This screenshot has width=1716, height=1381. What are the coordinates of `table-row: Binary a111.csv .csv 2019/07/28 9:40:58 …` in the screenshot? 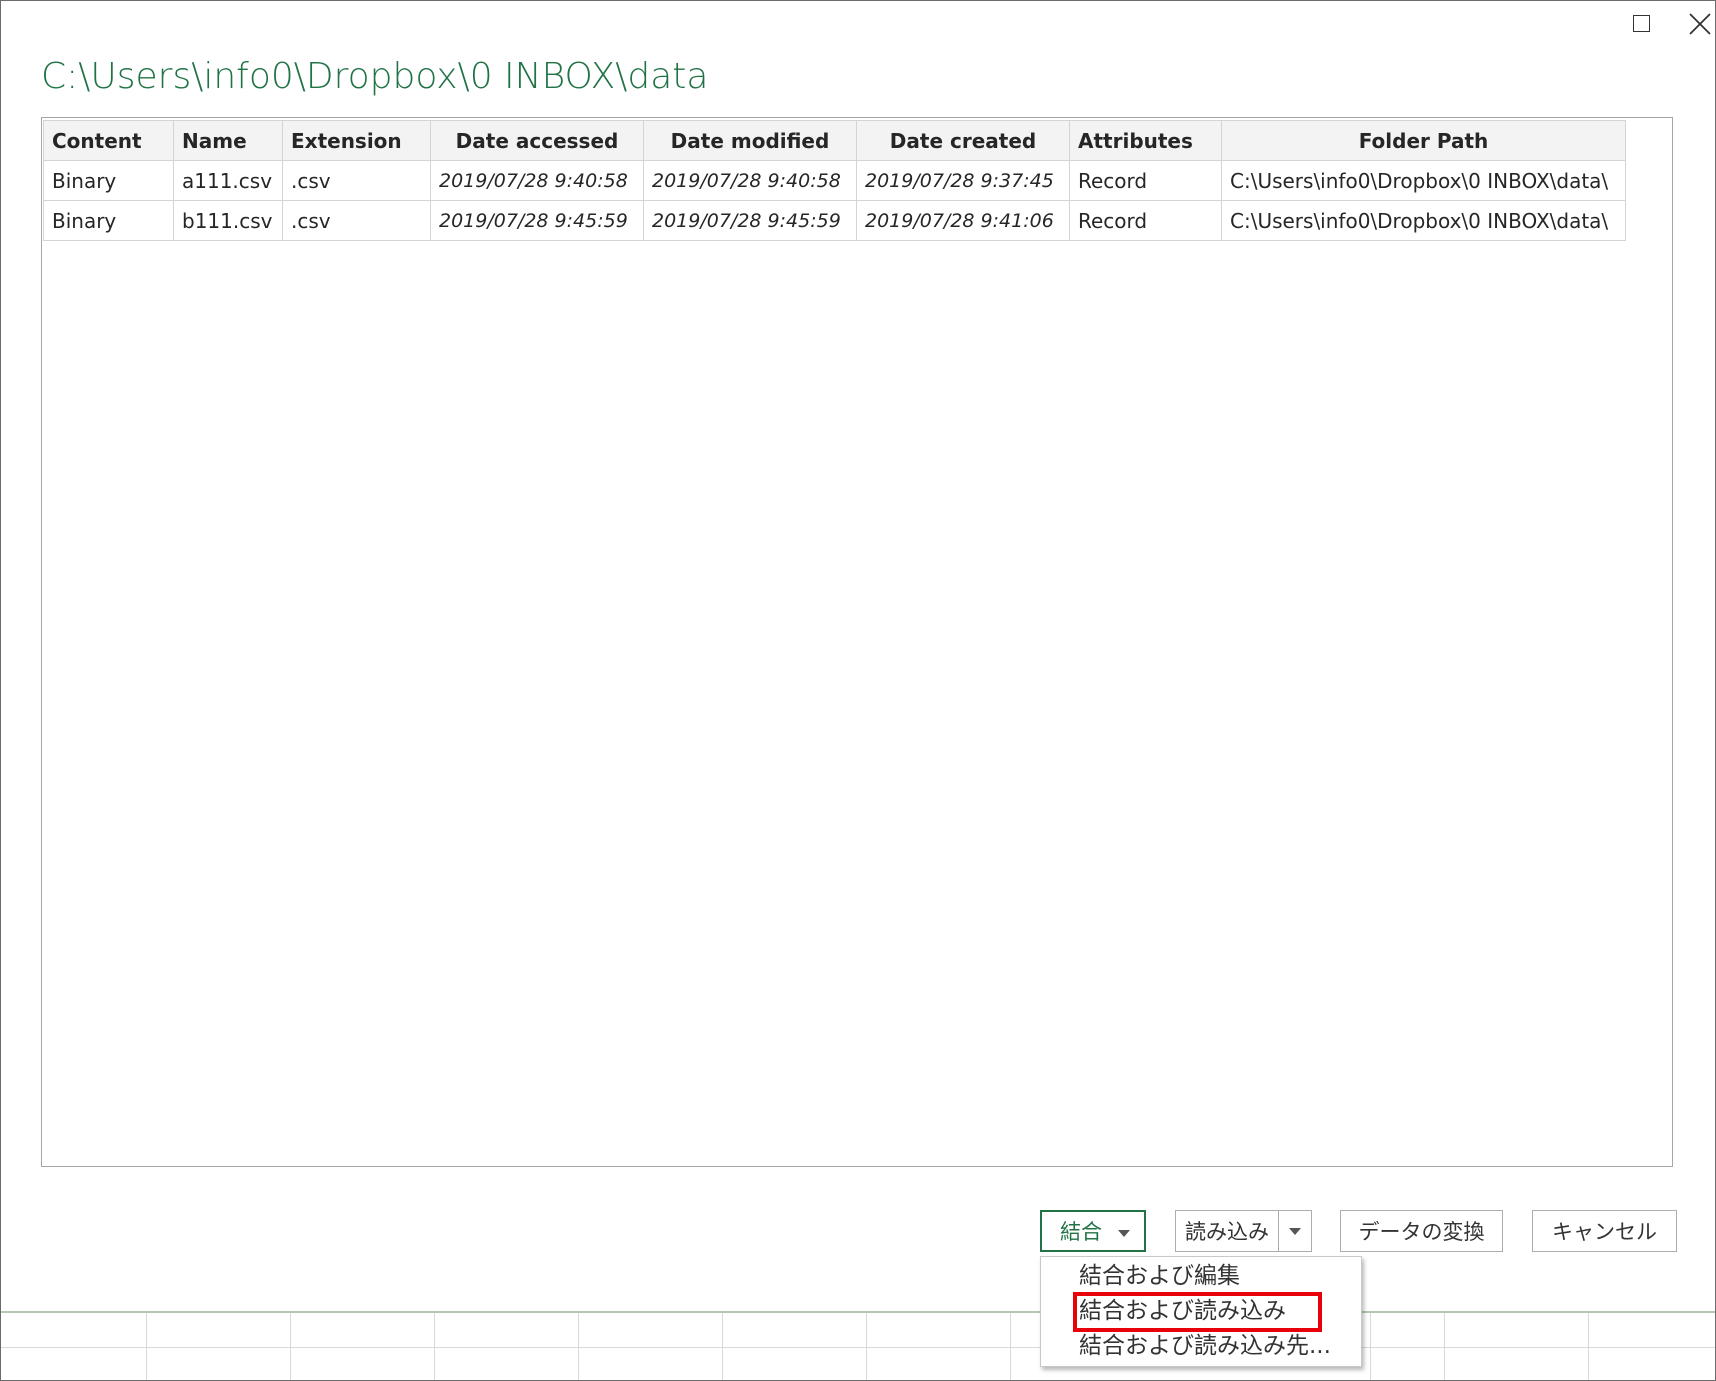 It's located at (834, 180).